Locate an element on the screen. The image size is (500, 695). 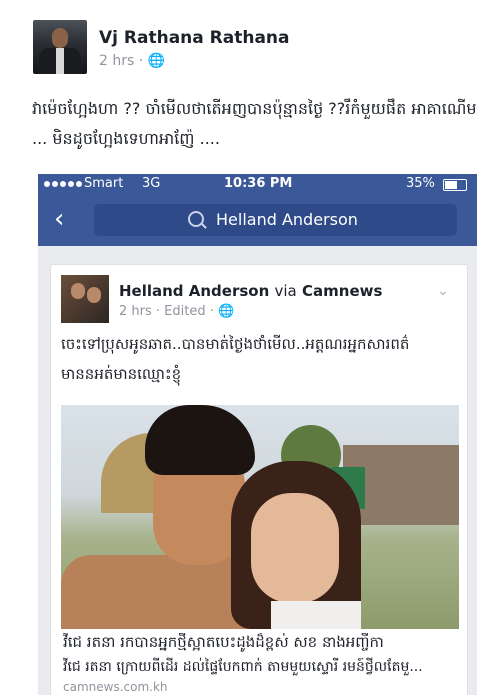
battery-icon is located at coordinates (455, 185).